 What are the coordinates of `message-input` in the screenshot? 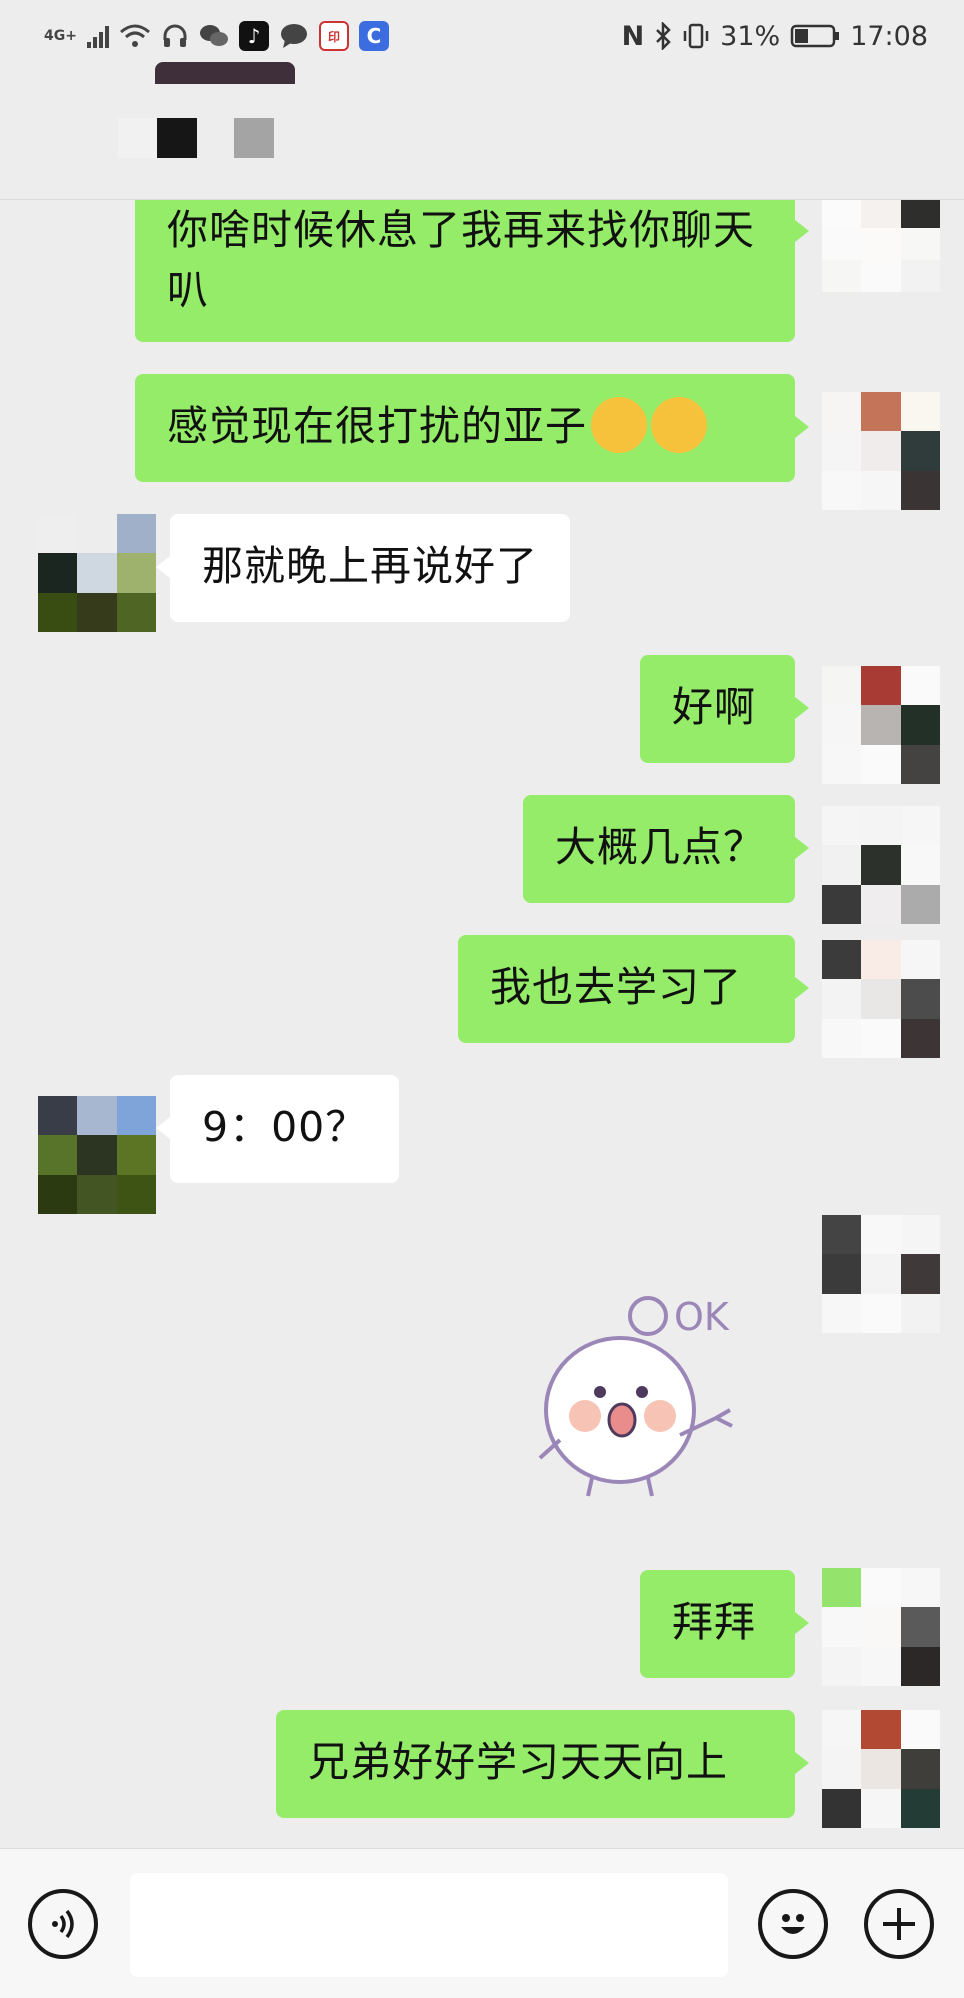 It's located at (429, 1925).